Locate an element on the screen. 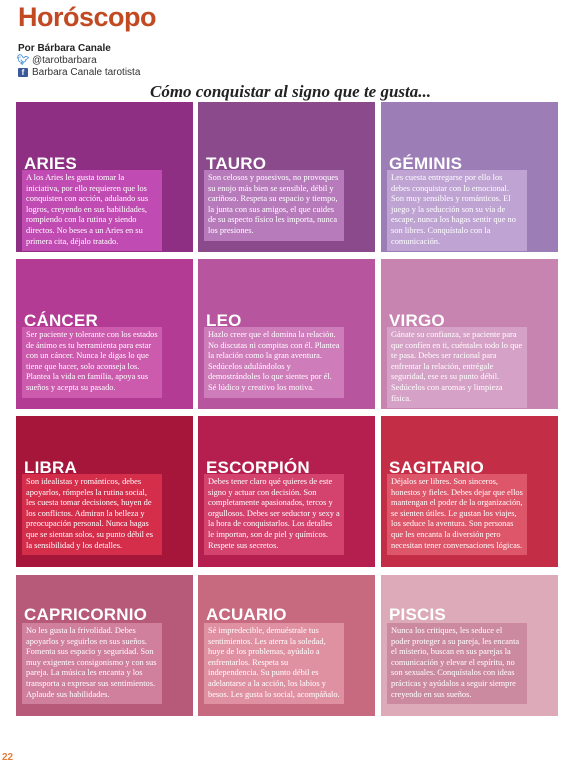 The width and height of the screenshot is (581, 771). facebook-row: f Barbara Canale tarotista is located at coordinates (79, 72).